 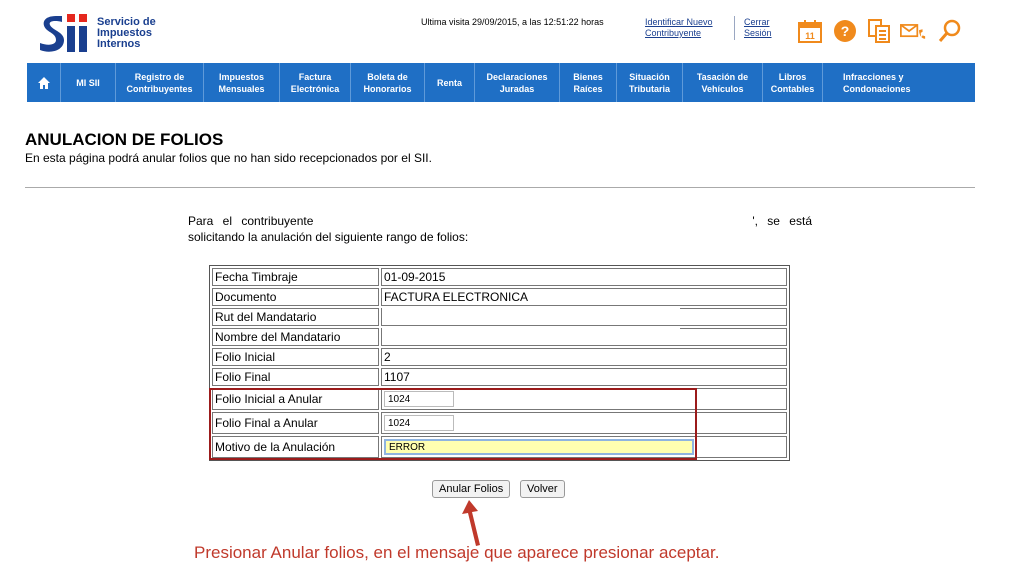 I want to click on help-icon: ?, so click(x=845, y=31).